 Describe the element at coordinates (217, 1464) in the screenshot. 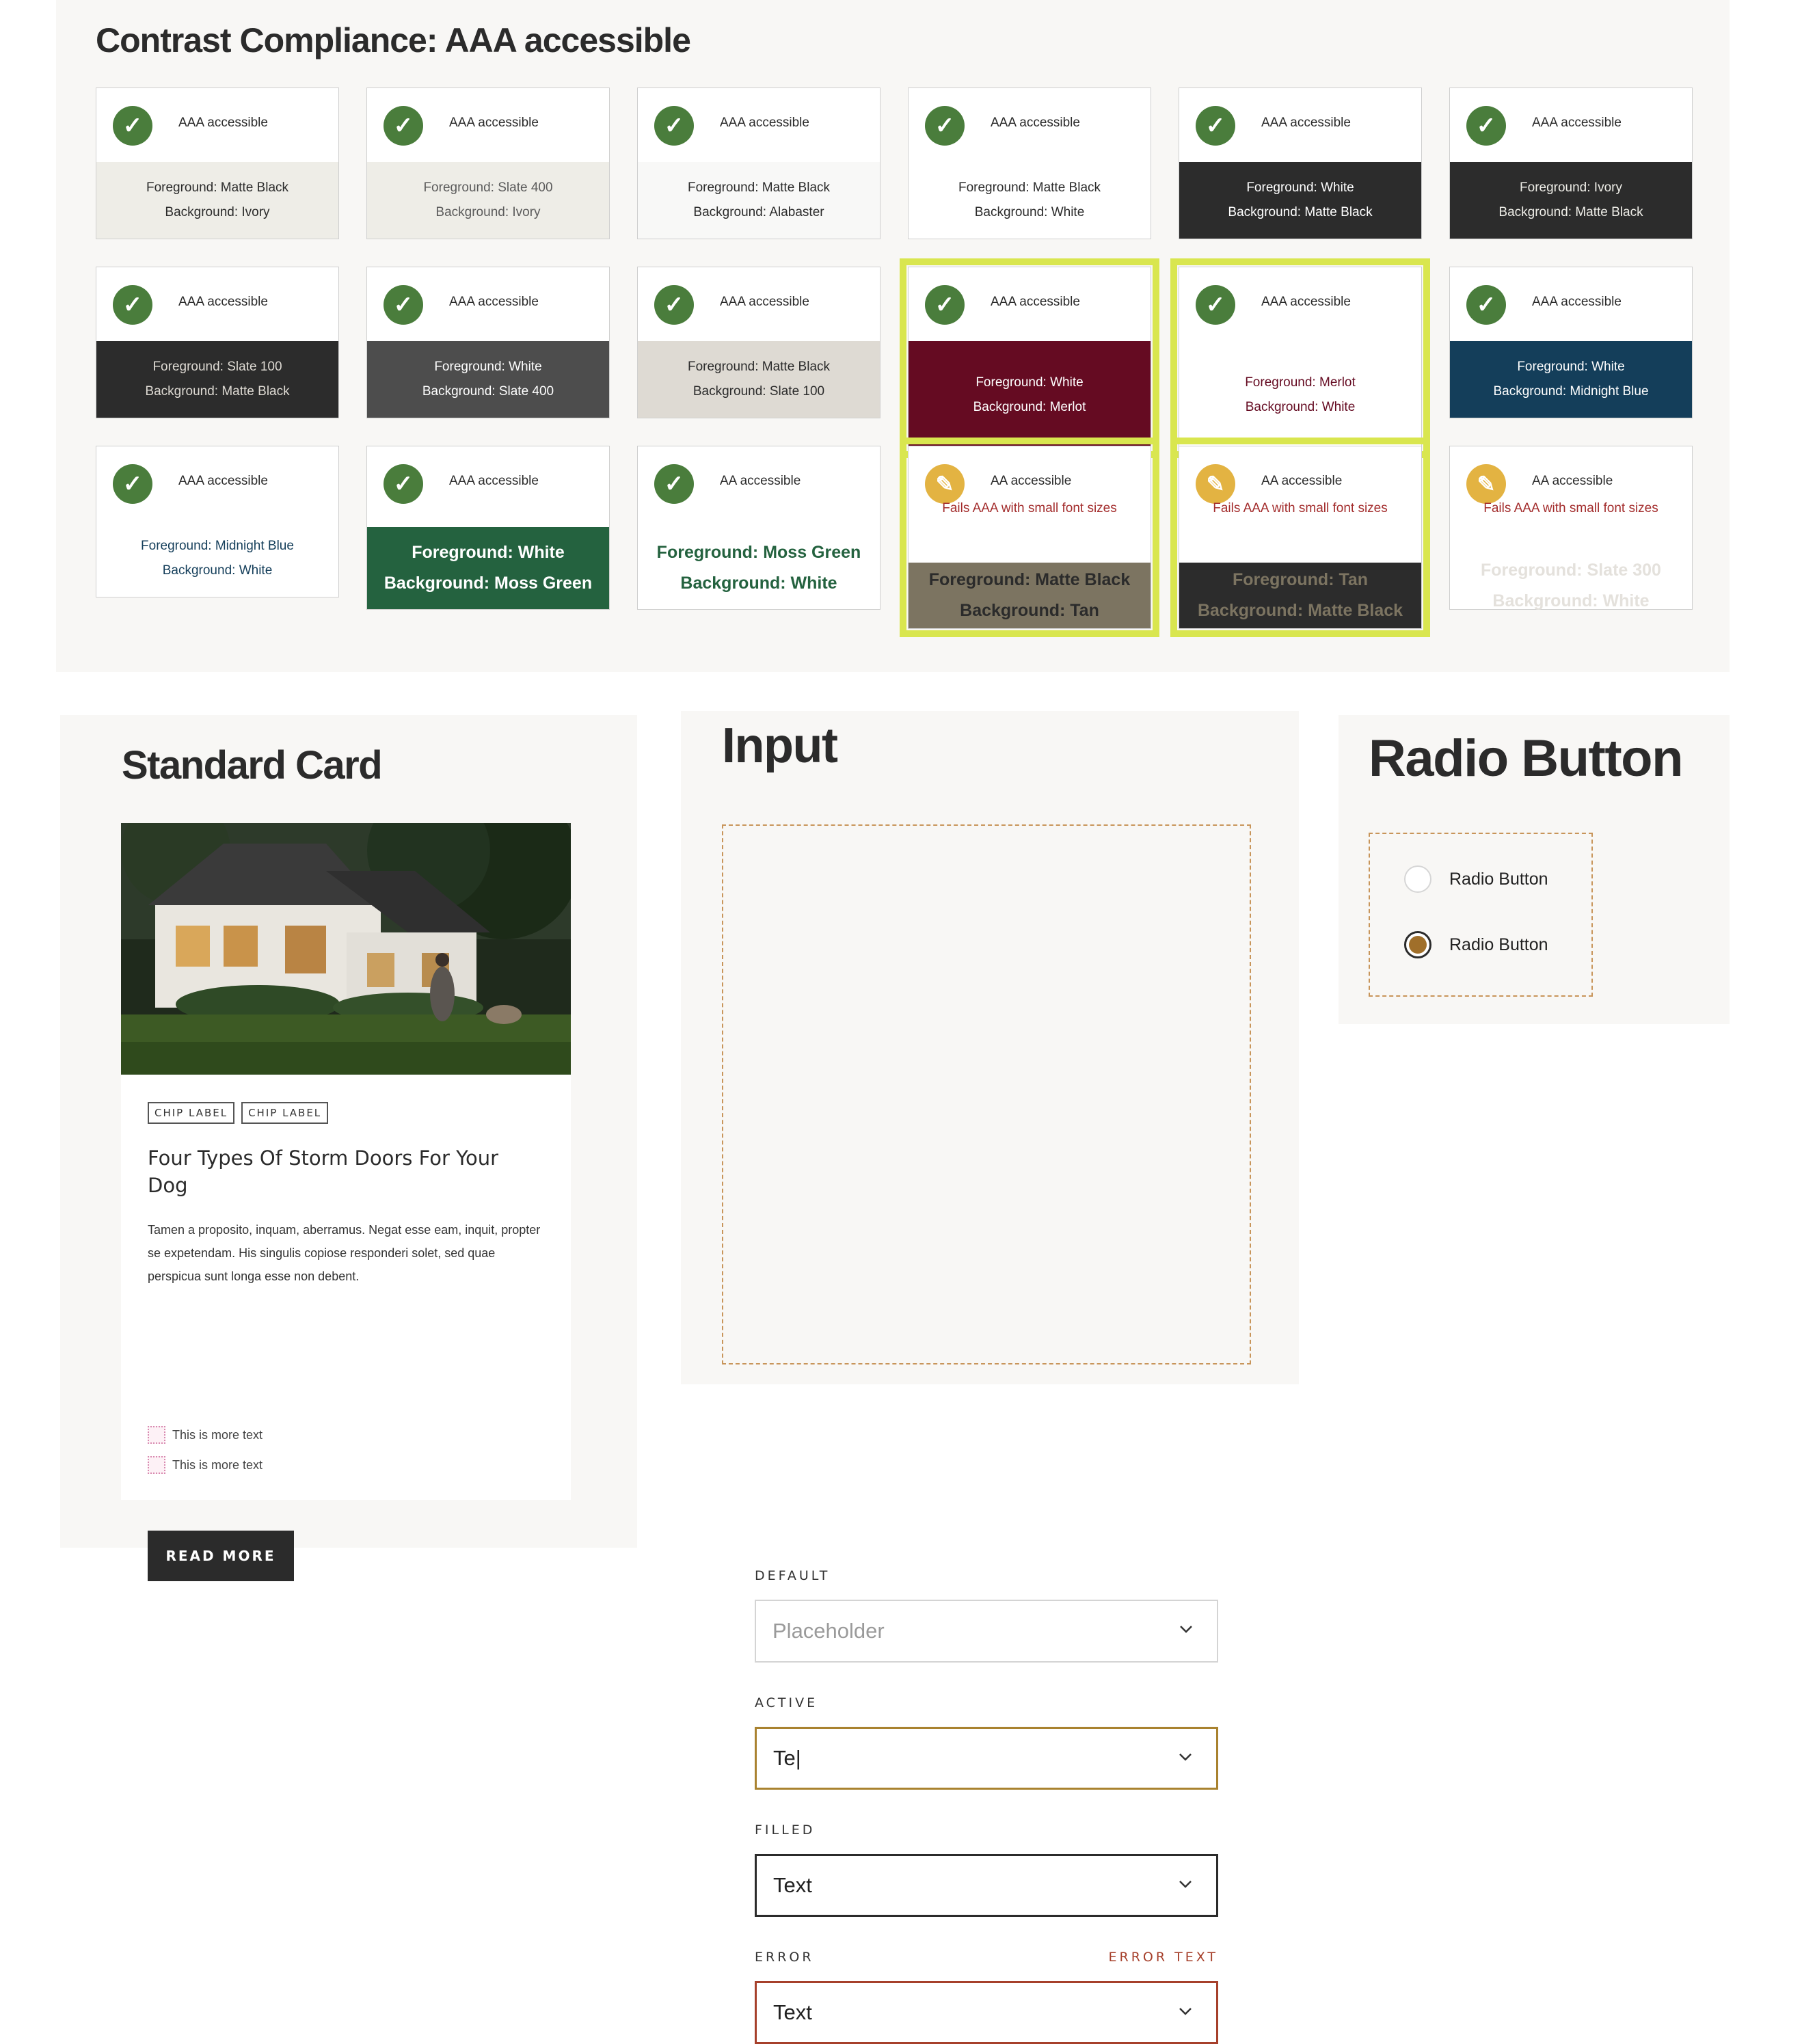

I see `checklist-label: This is more text` at that location.